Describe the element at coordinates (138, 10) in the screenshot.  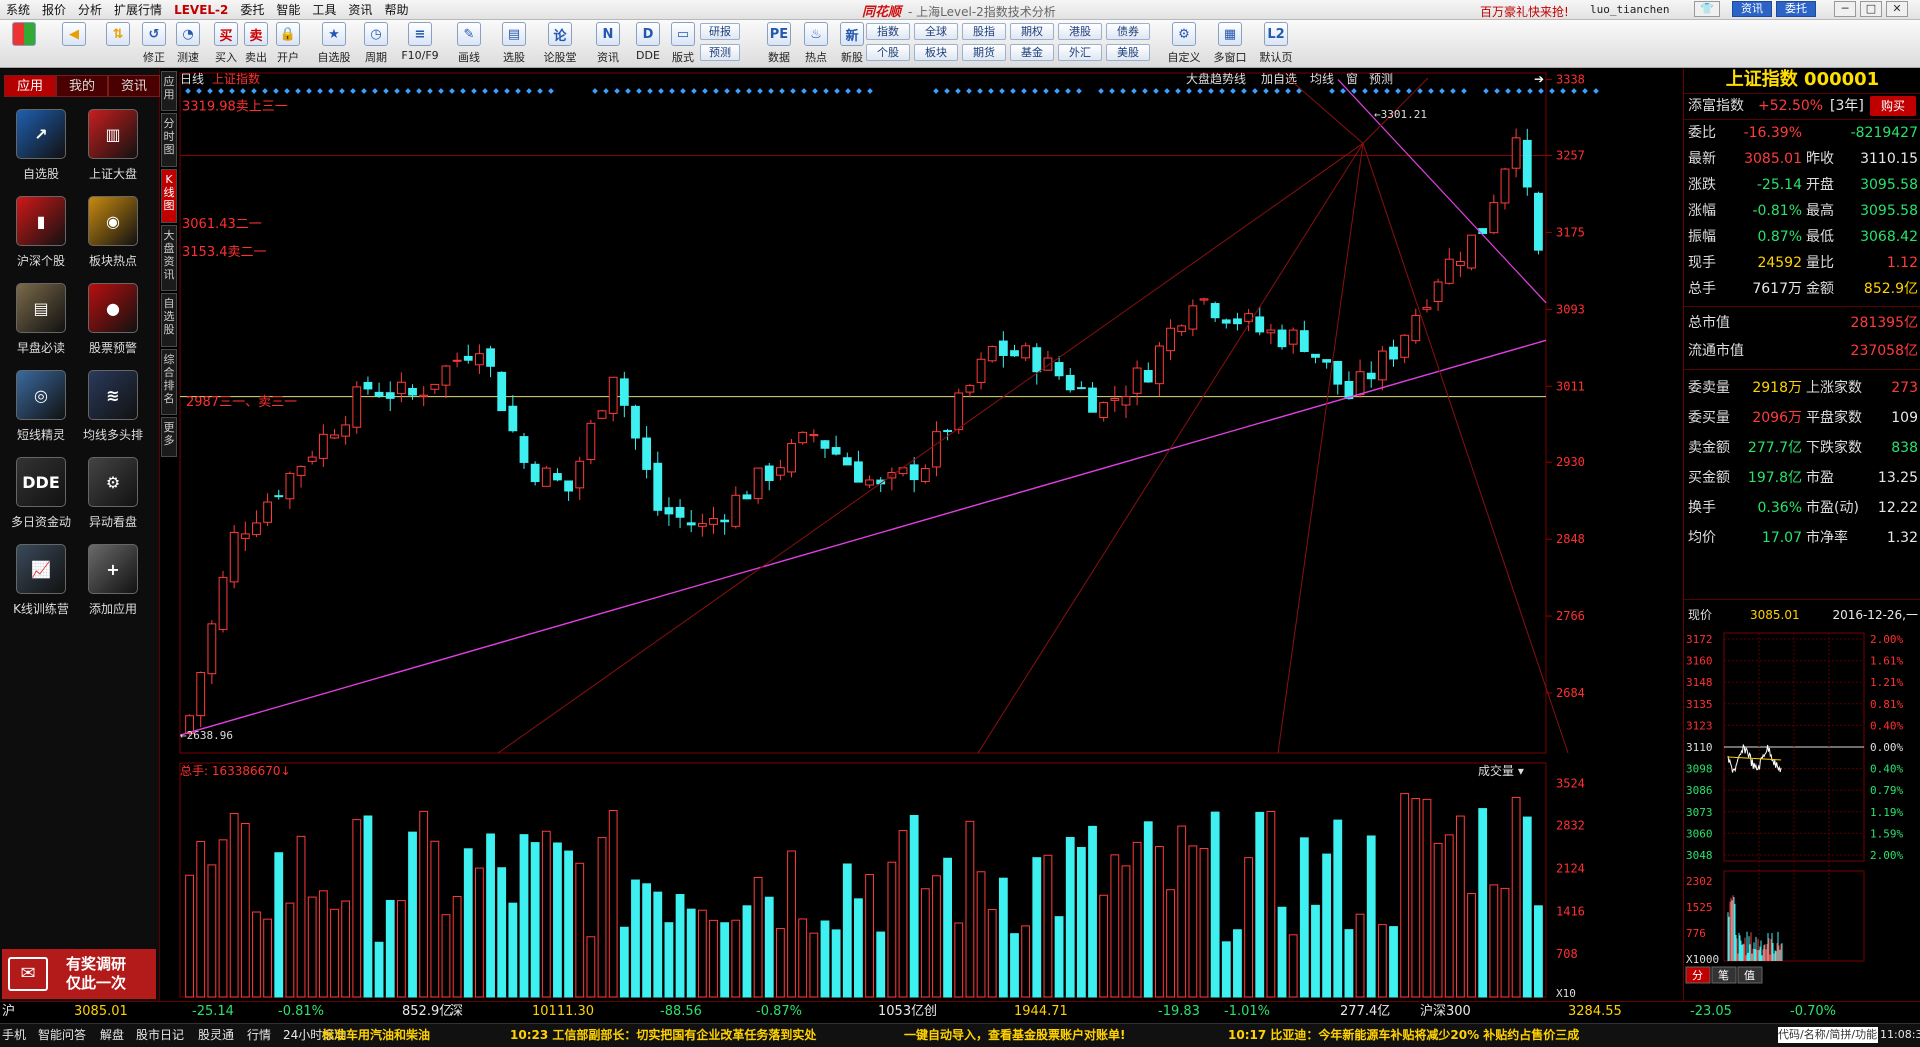
I see `menu-extended: 扩展行情` at that location.